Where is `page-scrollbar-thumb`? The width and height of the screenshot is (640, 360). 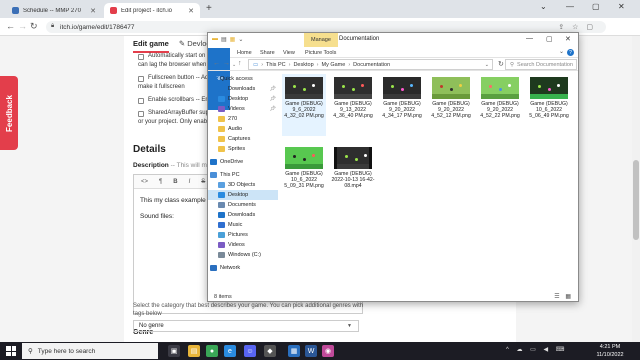 page-scrollbar-thumb is located at coordinates (636, 200).